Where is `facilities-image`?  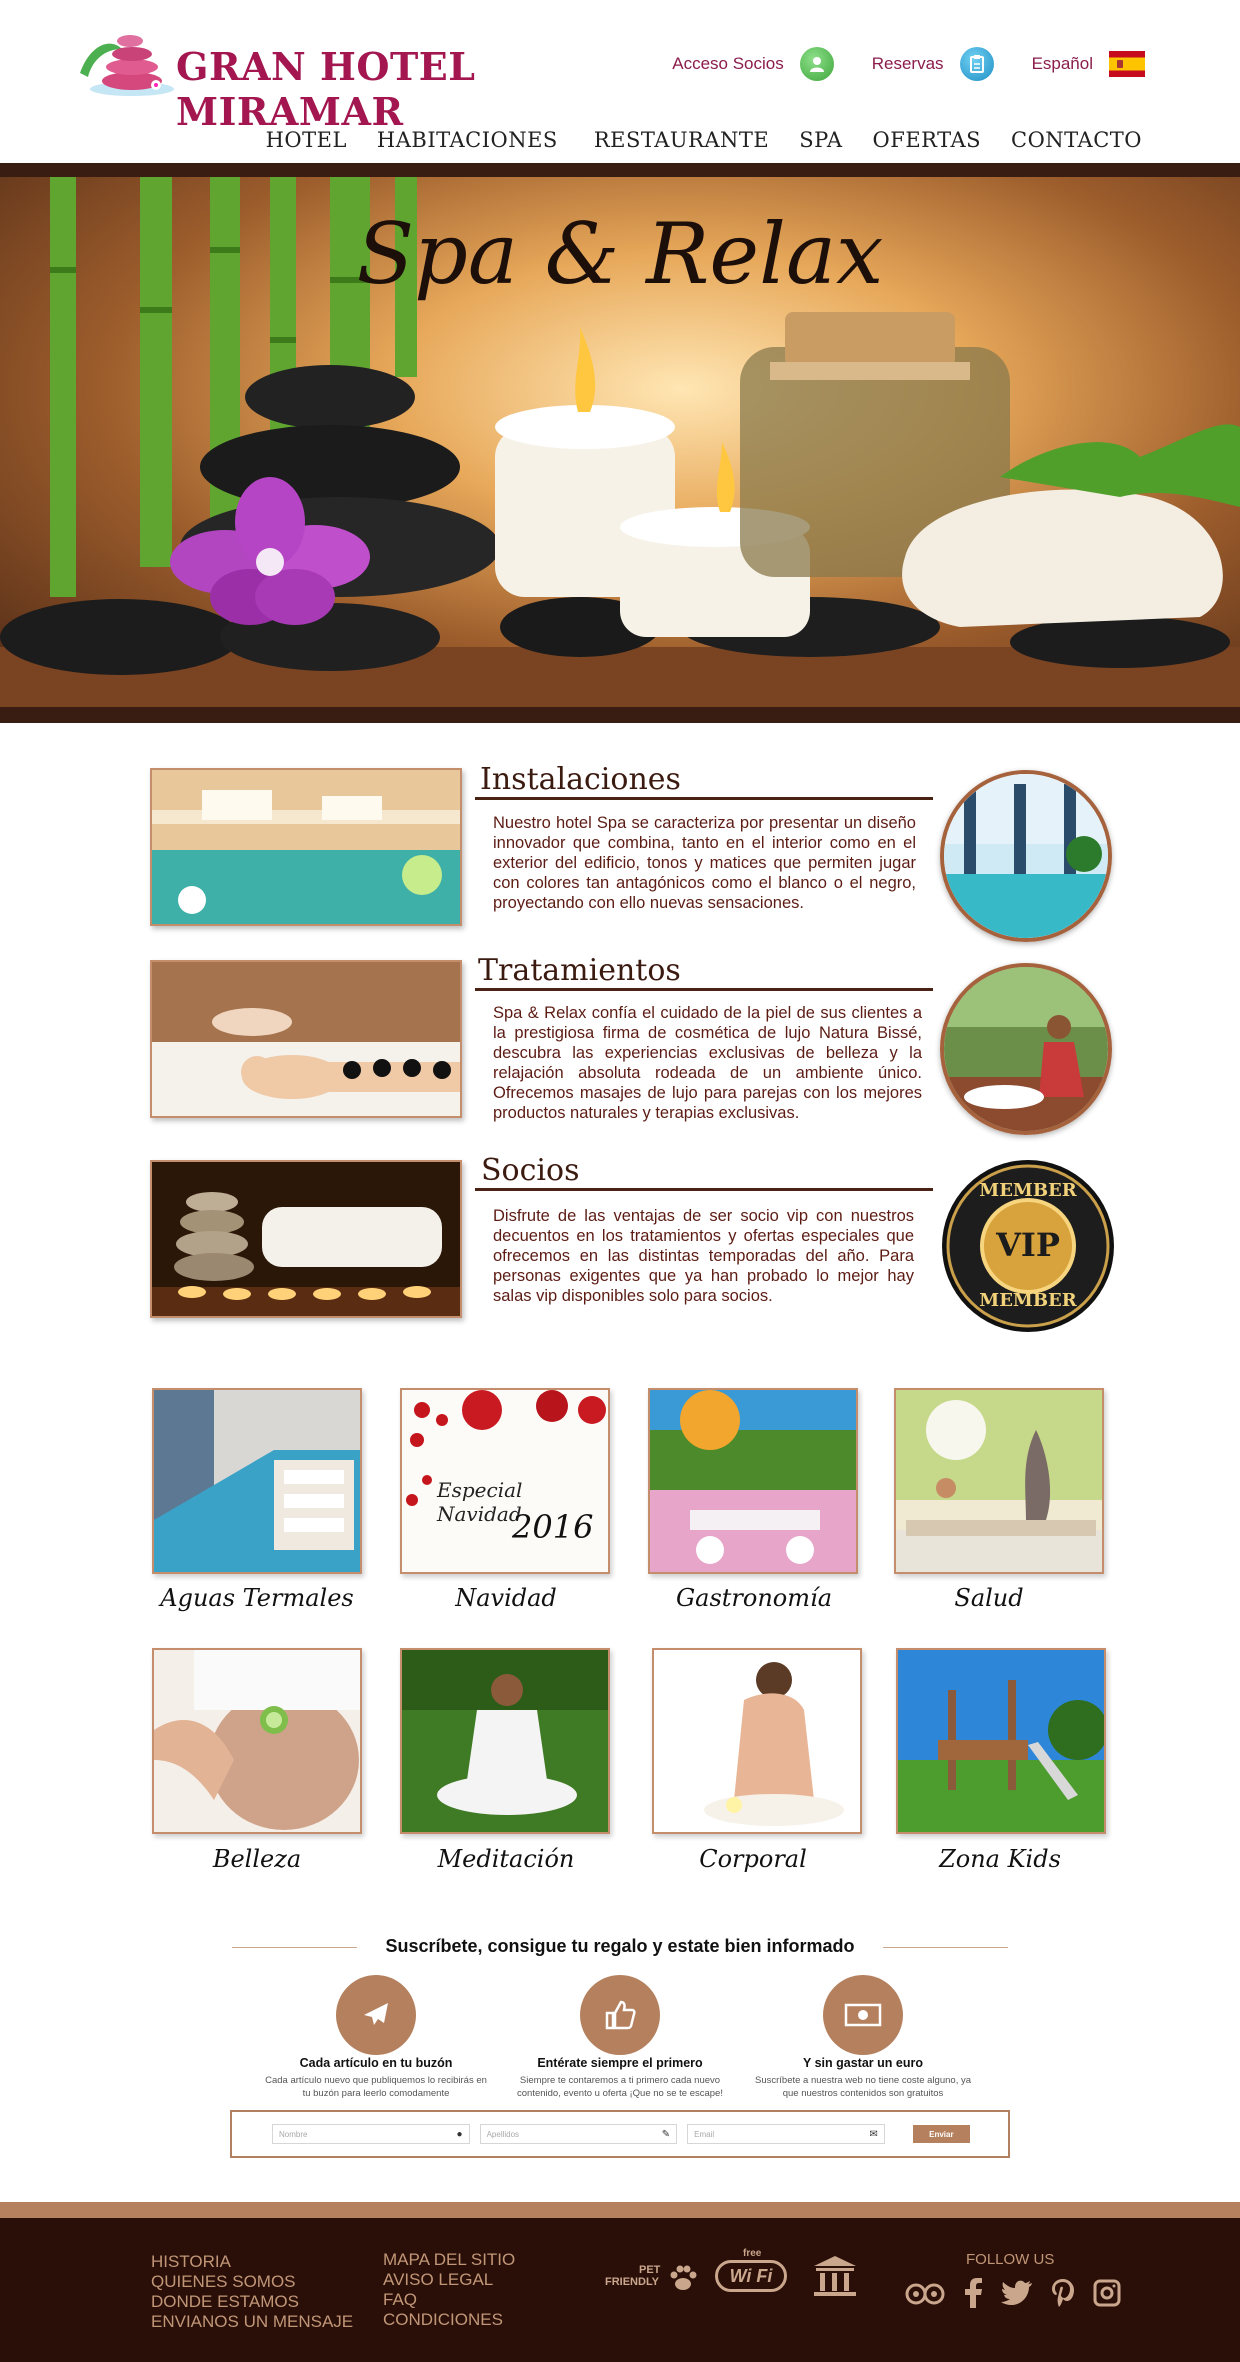
facilities-image is located at coordinates (306, 847).